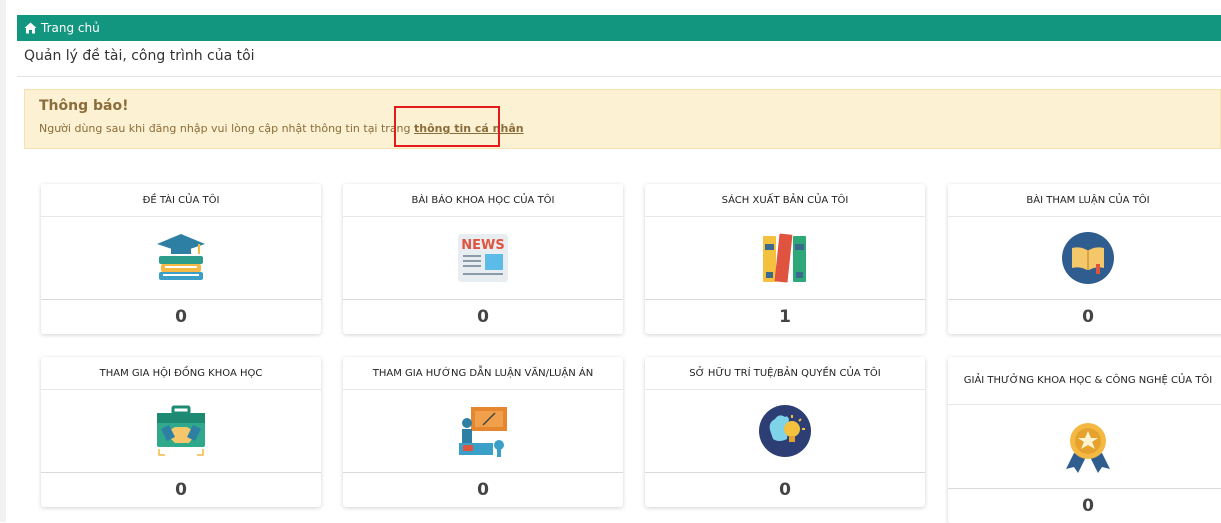 The width and height of the screenshot is (1221, 523). What do you see at coordinates (3, 261) in the screenshot?
I see `left-edge` at bounding box center [3, 261].